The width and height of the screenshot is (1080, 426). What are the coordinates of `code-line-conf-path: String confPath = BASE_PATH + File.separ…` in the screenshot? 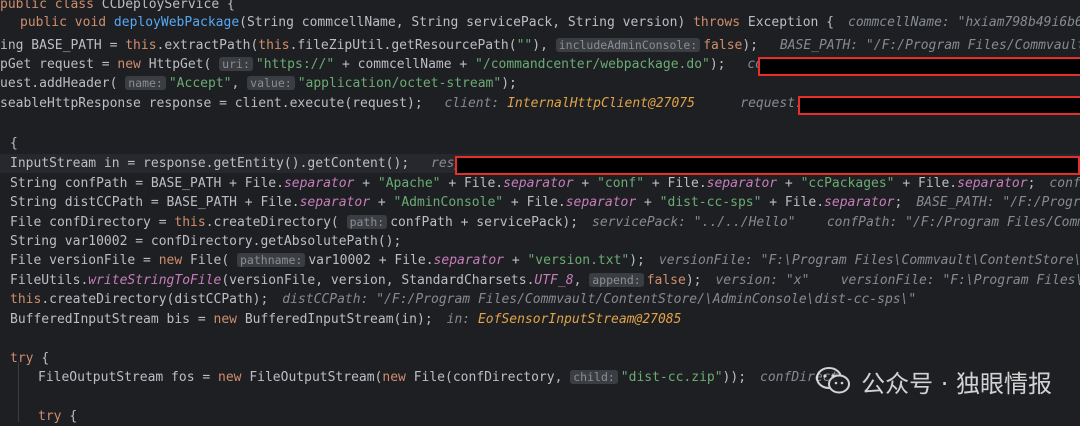 It's located at (540, 183).